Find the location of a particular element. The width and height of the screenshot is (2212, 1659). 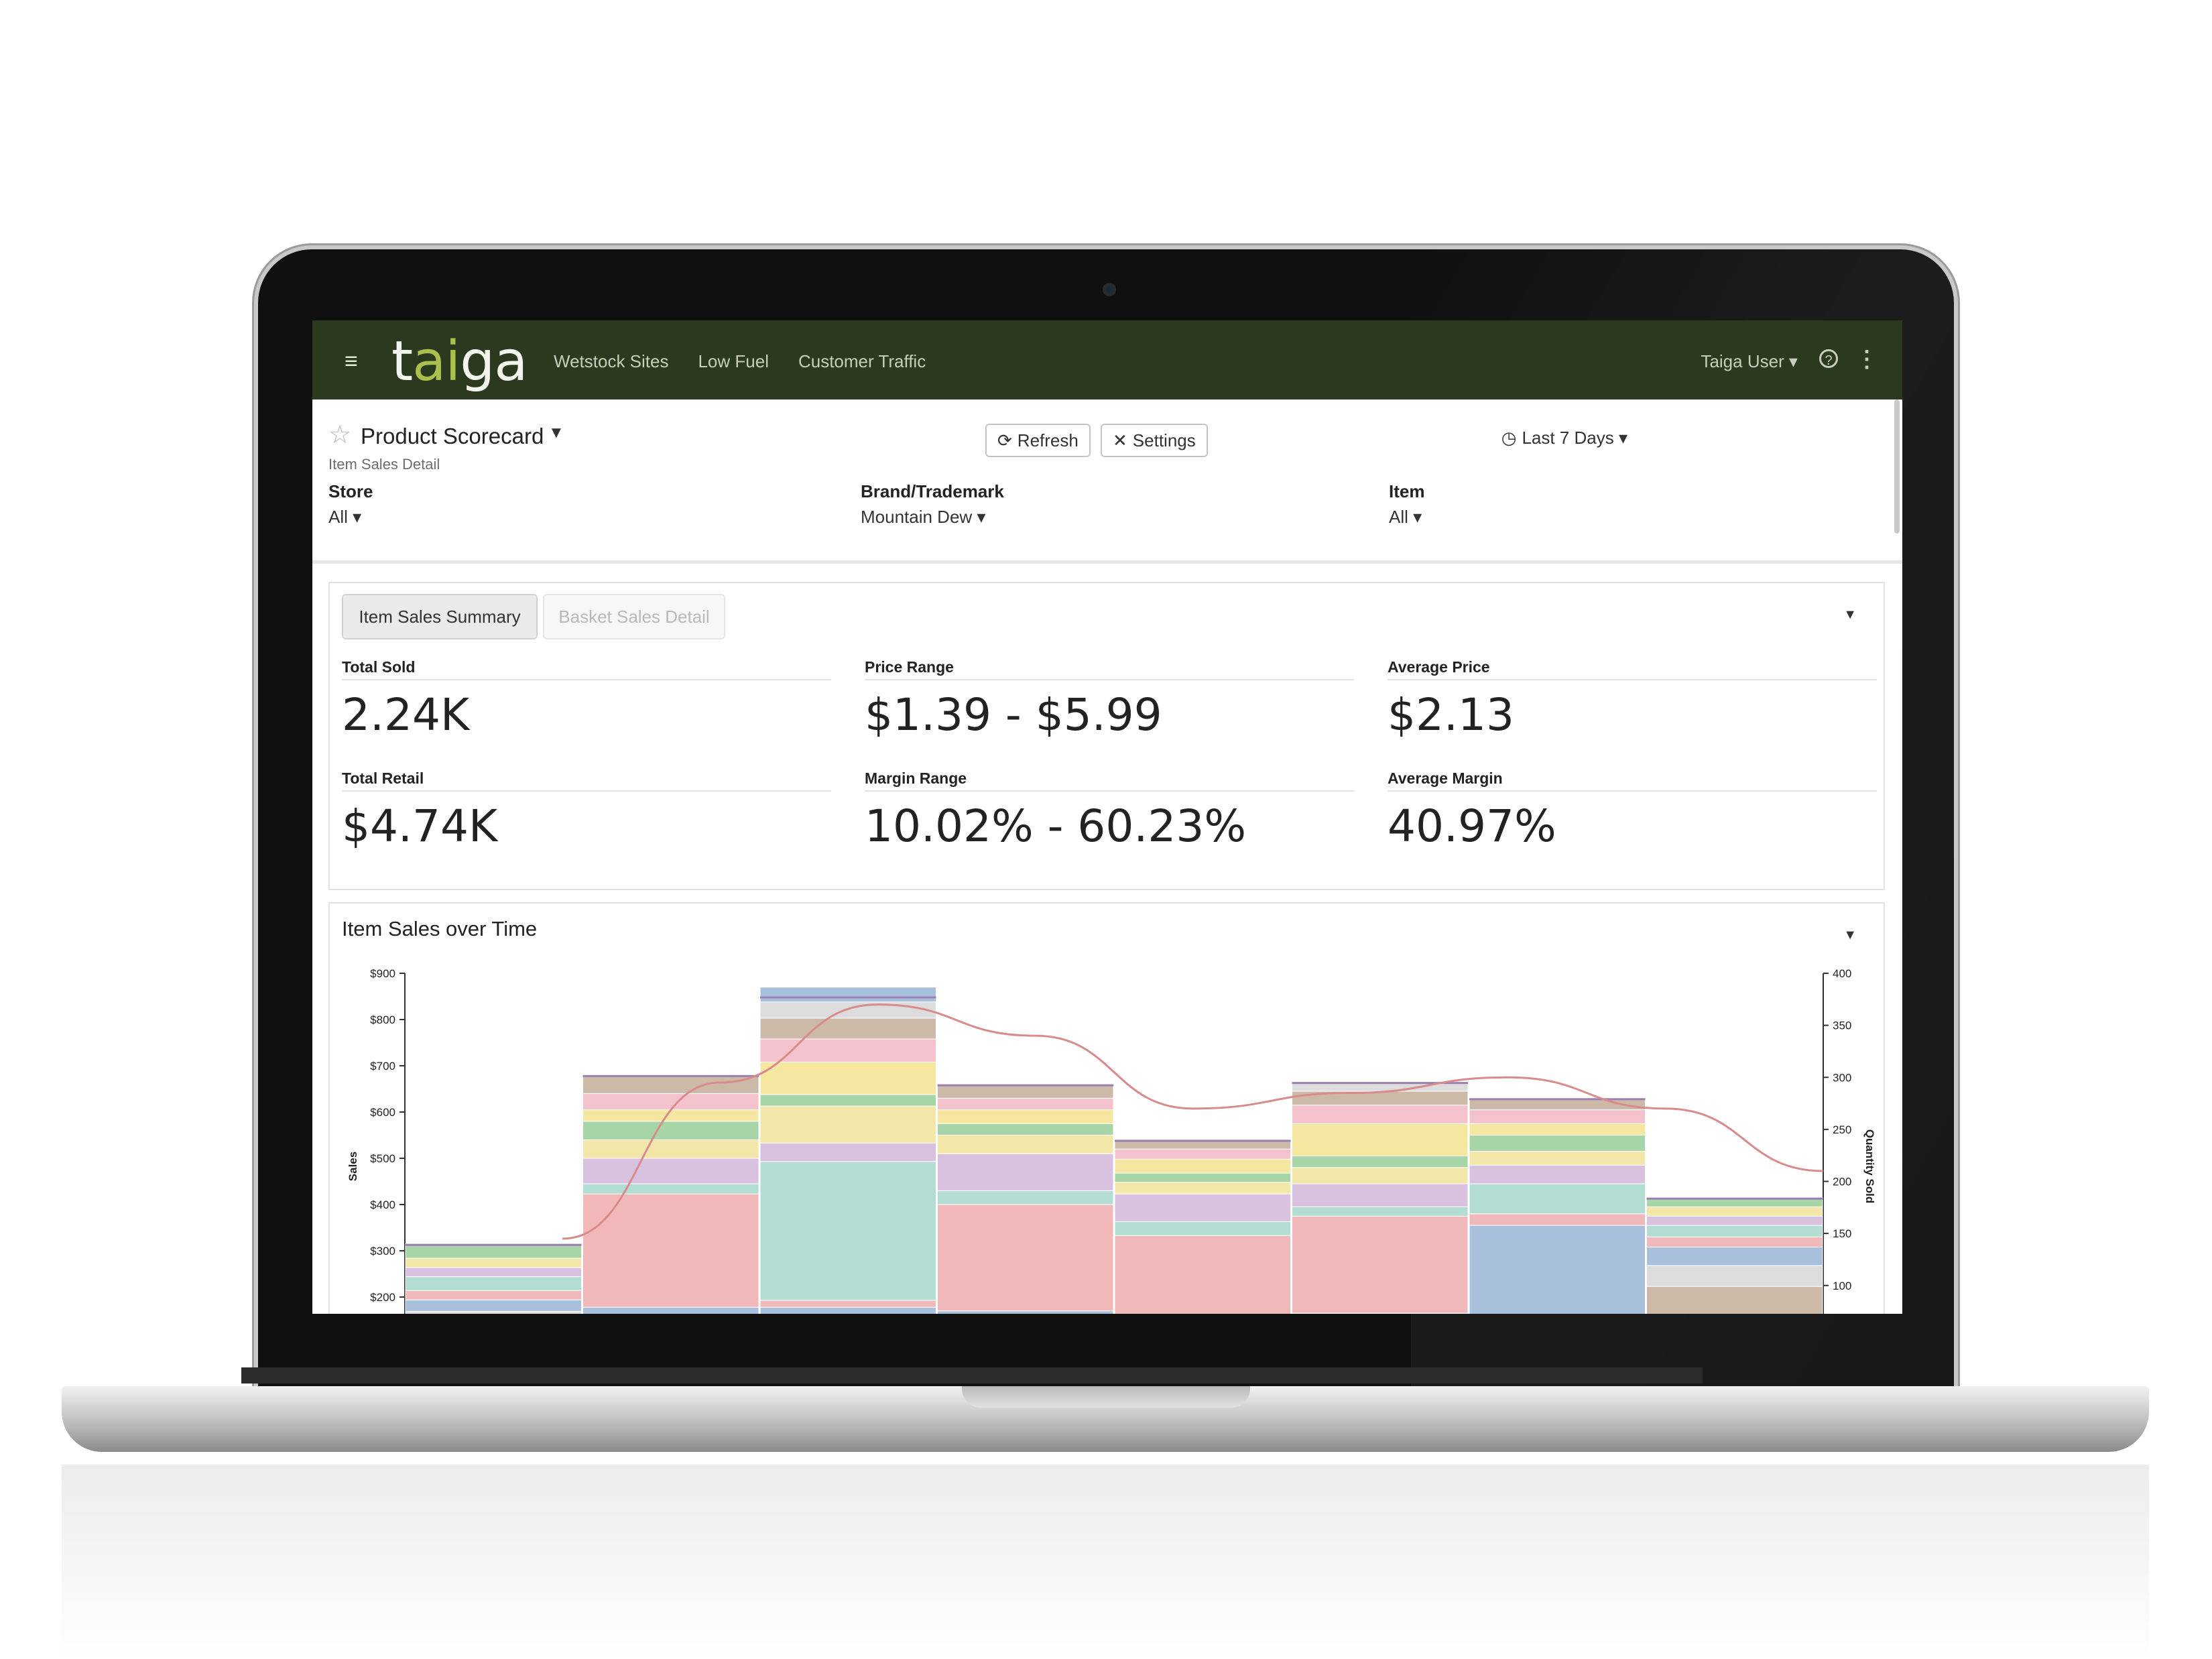

base-notch is located at coordinates (1106, 1397).